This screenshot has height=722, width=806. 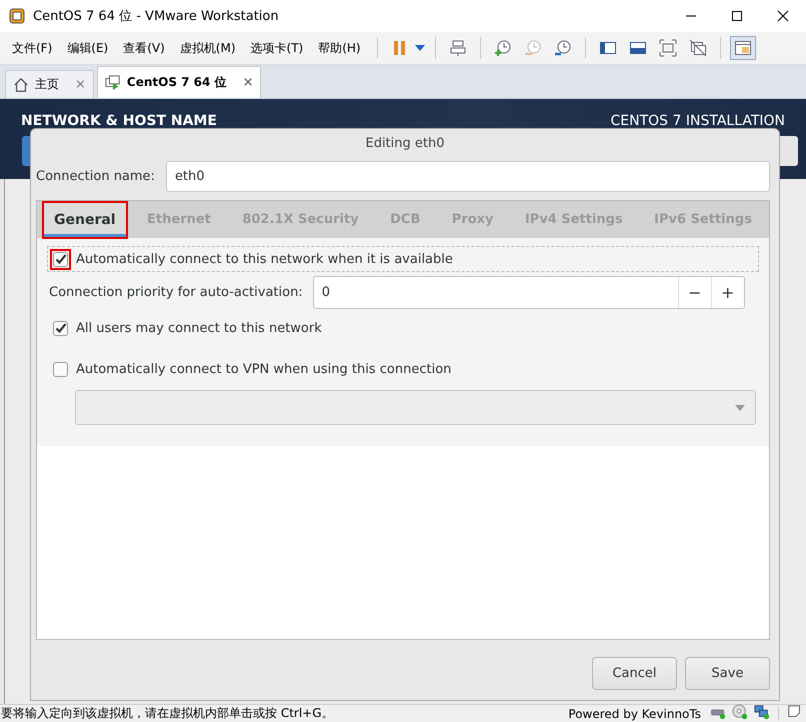 What do you see at coordinates (697, 121) in the screenshot?
I see `product-title: CENTOS 7 INSTALLATION` at bounding box center [697, 121].